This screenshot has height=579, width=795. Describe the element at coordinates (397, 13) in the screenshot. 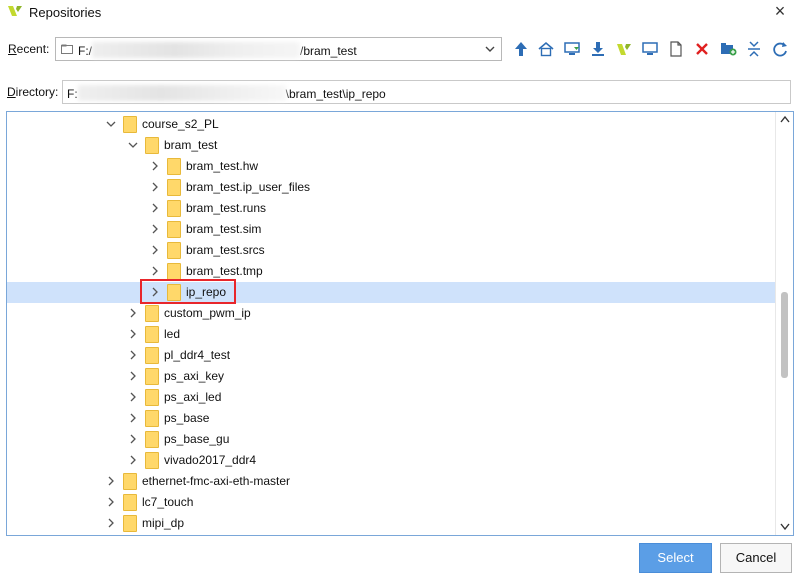

I see `title-bar: Repositories ×` at that location.